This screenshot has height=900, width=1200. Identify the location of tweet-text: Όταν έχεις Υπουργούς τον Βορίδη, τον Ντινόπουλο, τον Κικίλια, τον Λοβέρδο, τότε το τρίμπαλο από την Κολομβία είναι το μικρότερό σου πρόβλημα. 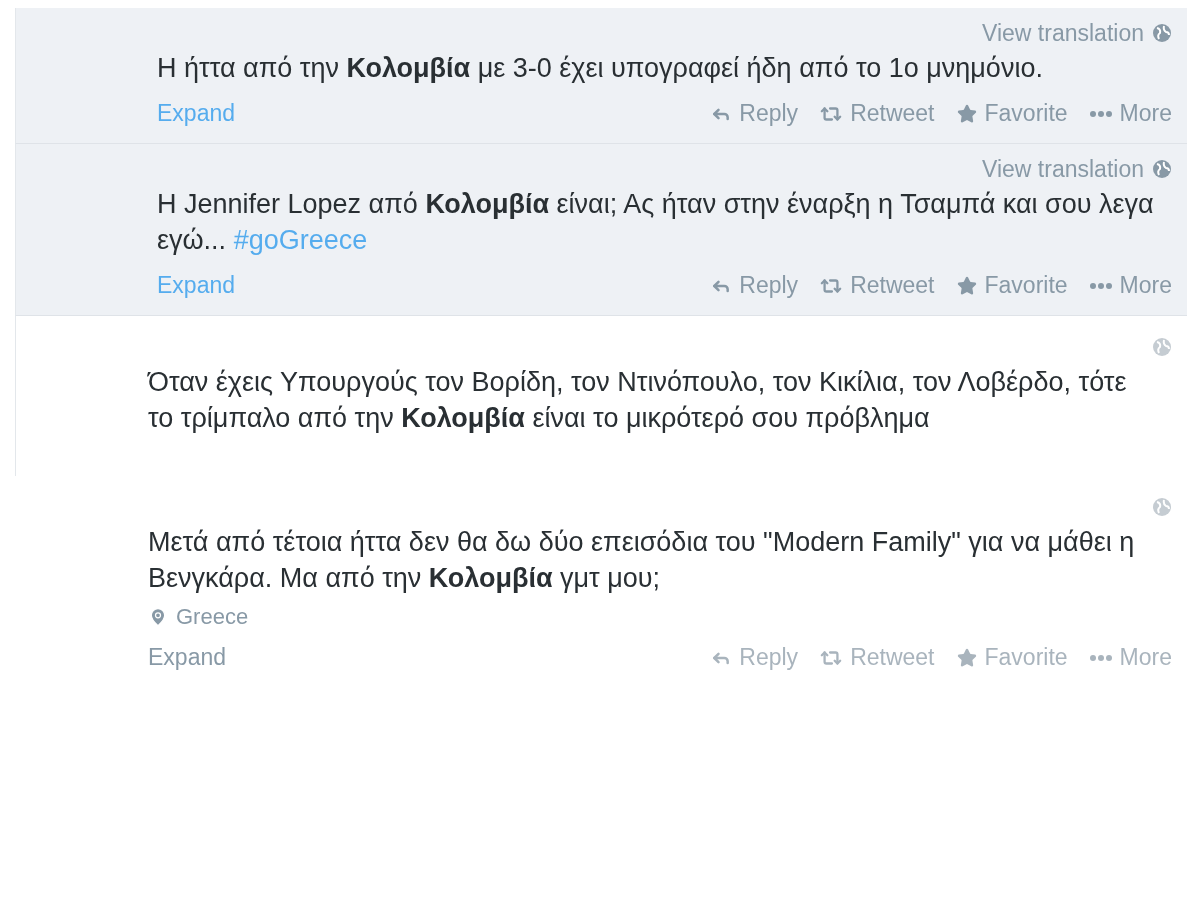
(638, 400).